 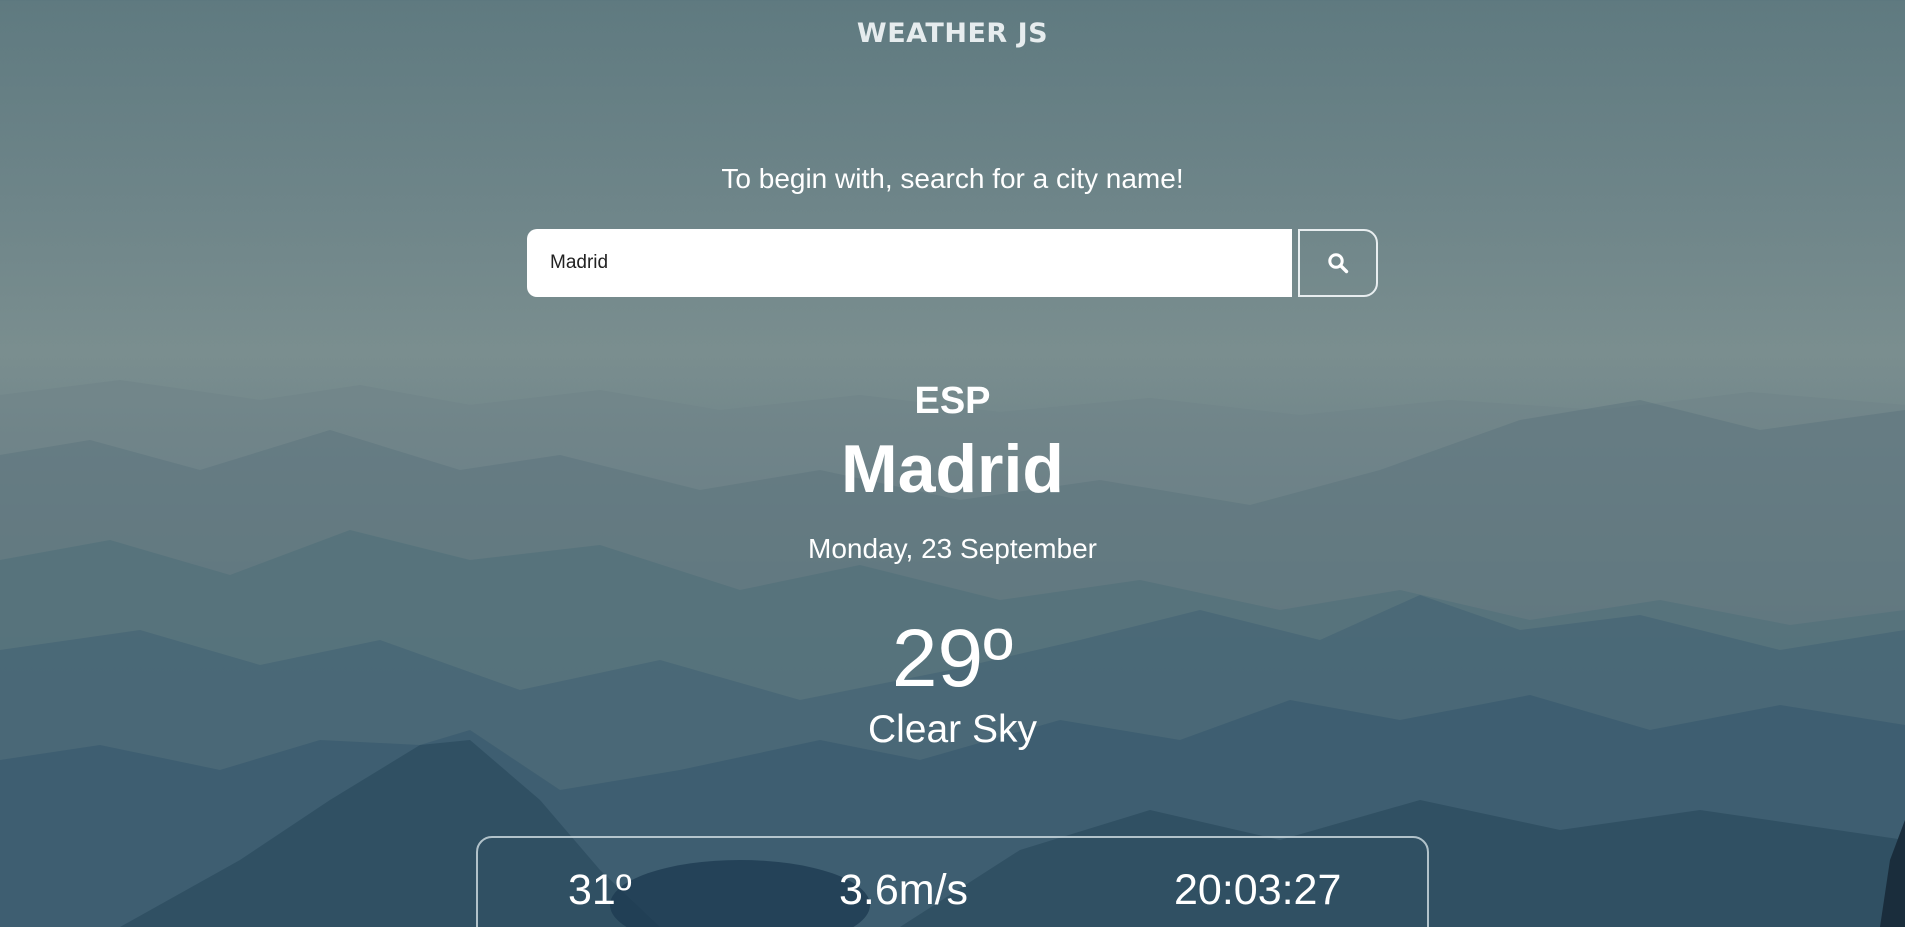 What do you see at coordinates (952, 548) in the screenshot?
I see `current-date: Monday, 23 September` at bounding box center [952, 548].